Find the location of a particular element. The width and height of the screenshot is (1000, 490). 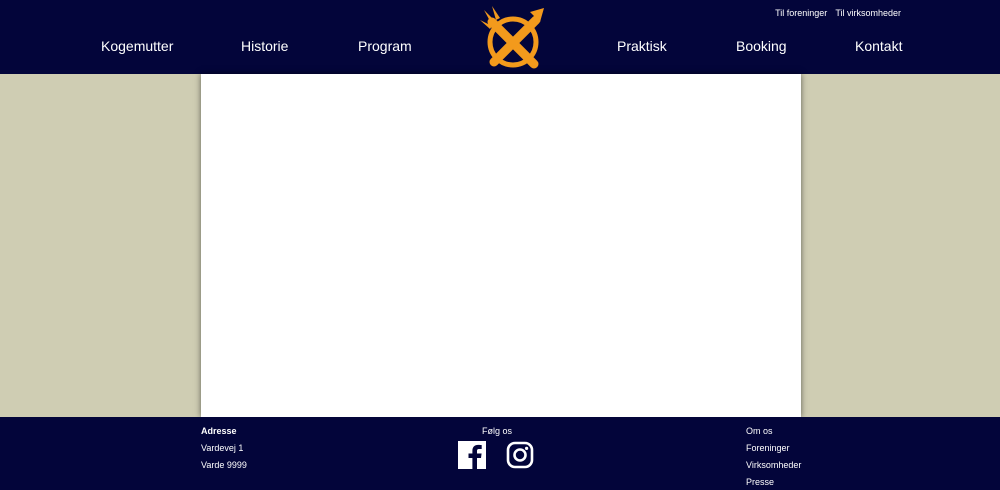

footer-follow: Følg os is located at coordinates (497, 431).